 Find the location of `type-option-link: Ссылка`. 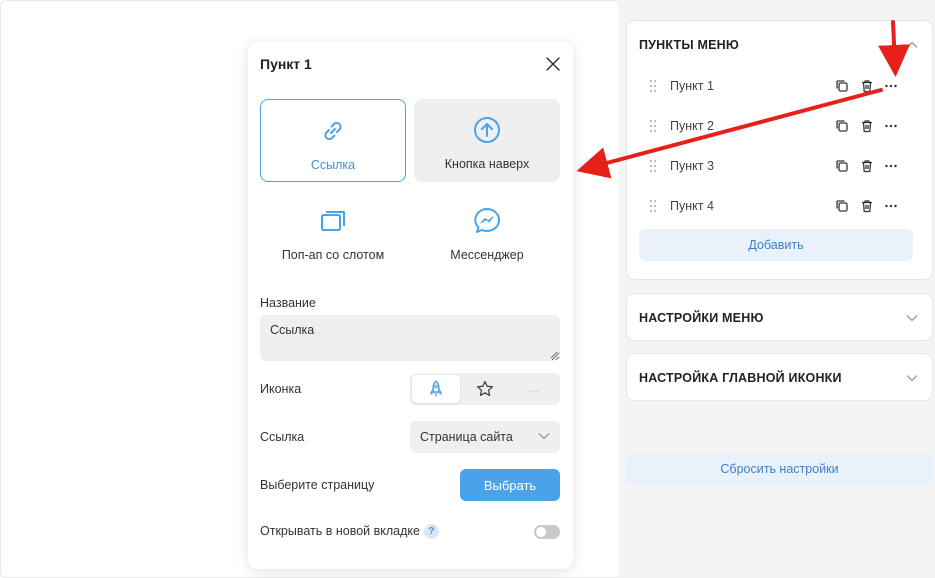

type-option-link: Ссылка is located at coordinates (333, 140).